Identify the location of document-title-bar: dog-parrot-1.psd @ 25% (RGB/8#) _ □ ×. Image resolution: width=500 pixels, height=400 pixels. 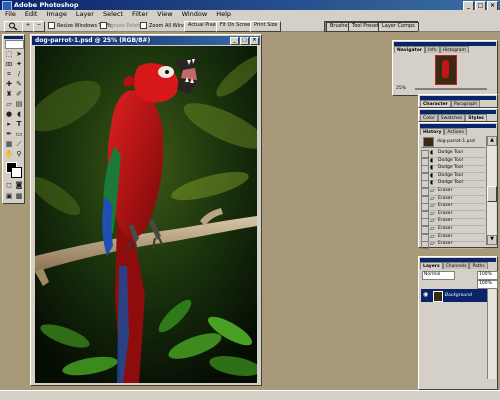
(146, 40).